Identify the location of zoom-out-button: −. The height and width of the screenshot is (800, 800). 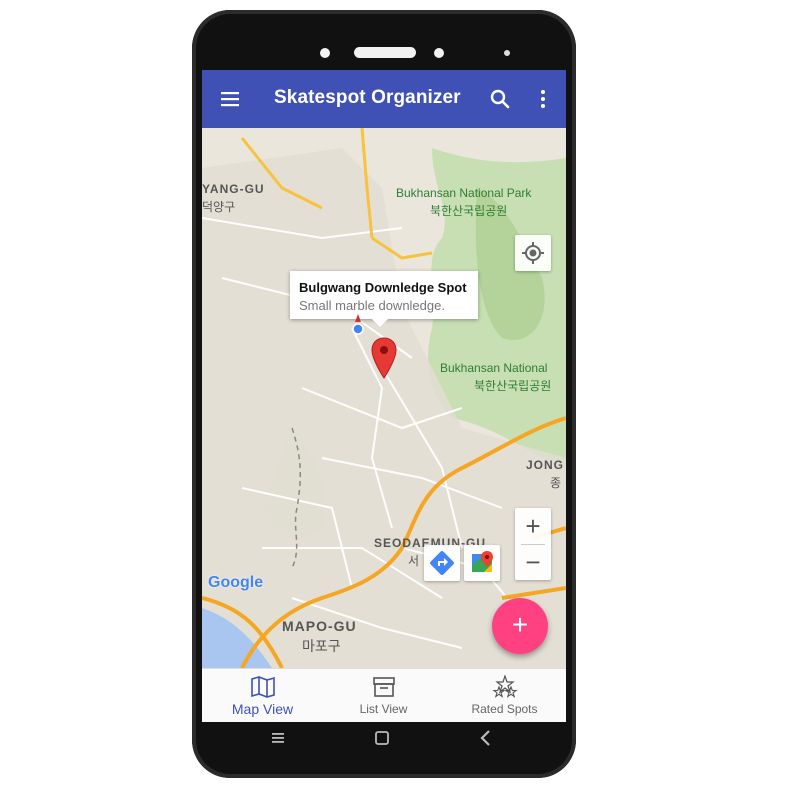
(533, 562).